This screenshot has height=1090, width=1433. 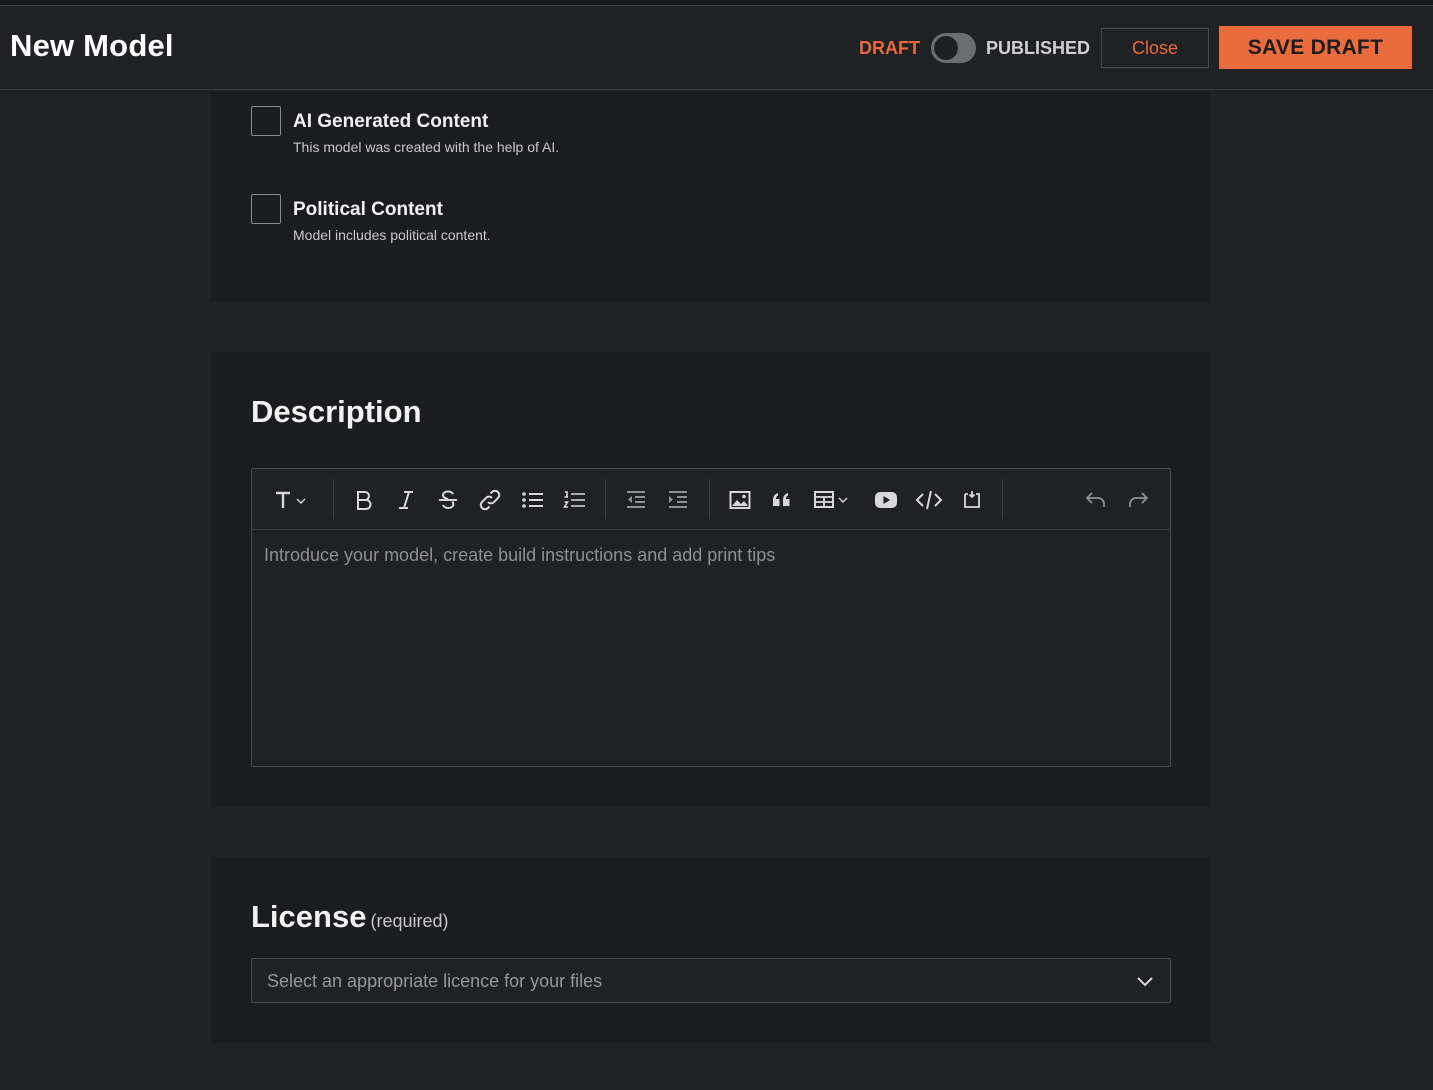 I want to click on link-icon, so click(x=490, y=500).